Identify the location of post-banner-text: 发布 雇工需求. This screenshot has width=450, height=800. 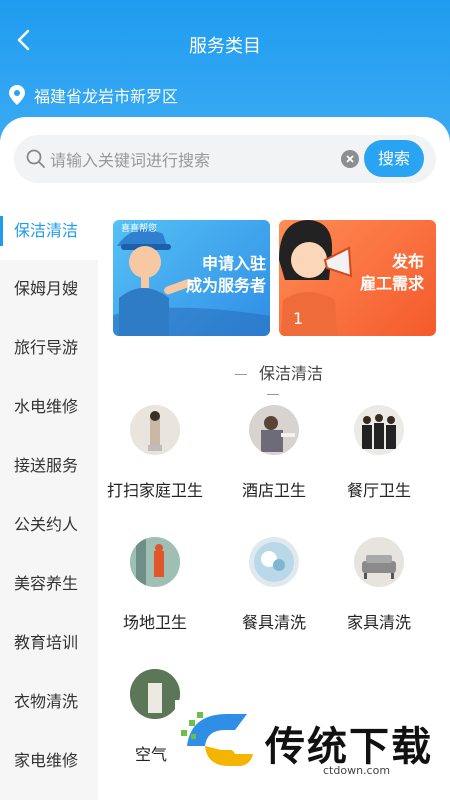
(391, 272).